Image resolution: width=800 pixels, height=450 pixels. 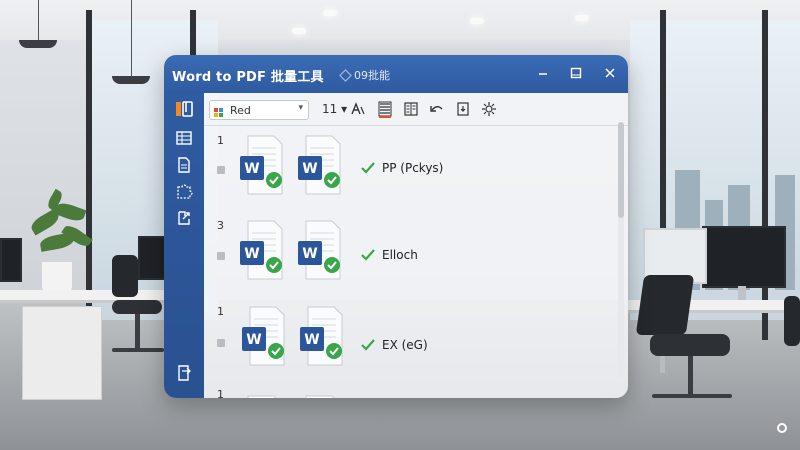 What do you see at coordinates (400, 255) in the screenshot?
I see `status-label: Elloch` at bounding box center [400, 255].